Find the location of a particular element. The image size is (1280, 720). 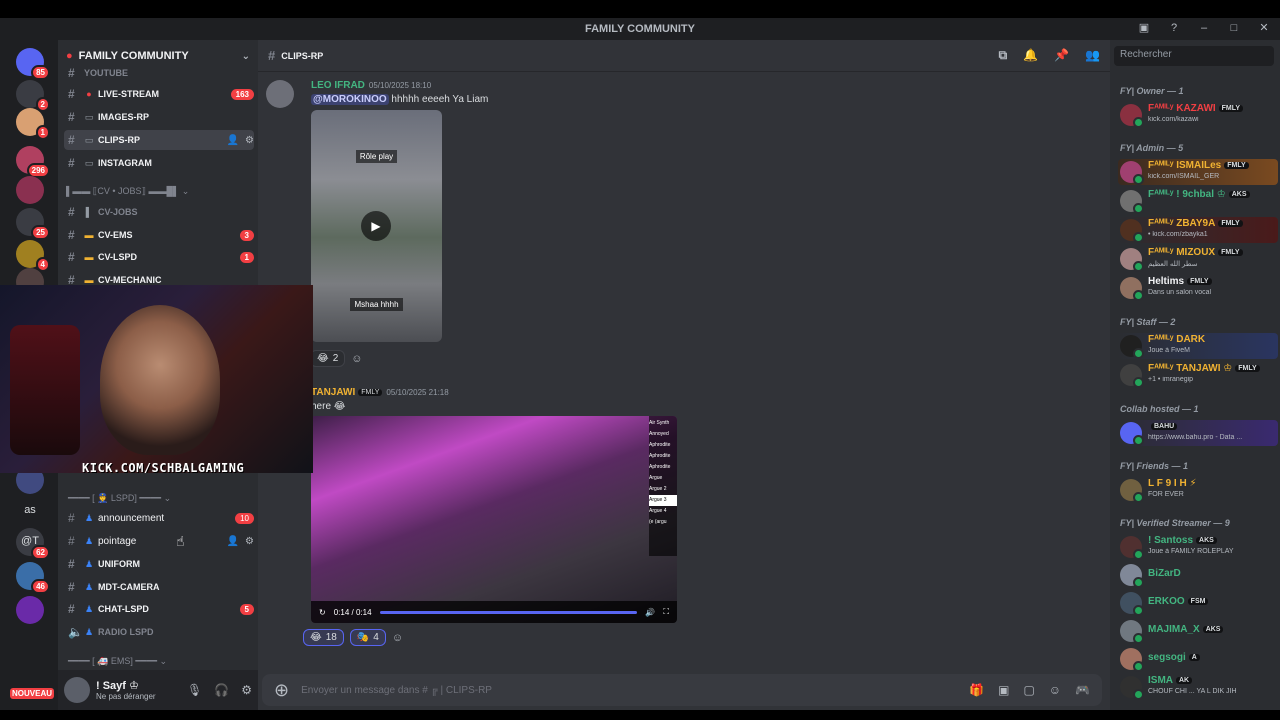

channel-images-rp: # ▭ IMAGES-RP is located at coordinates (159, 117).